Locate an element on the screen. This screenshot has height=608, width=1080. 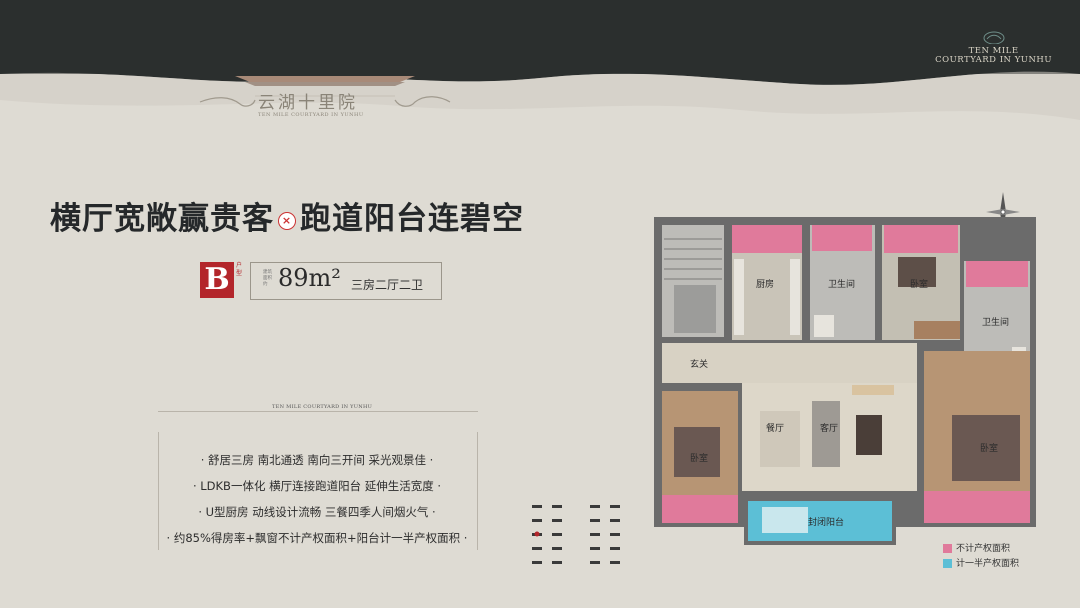
room-label-kitchen: 厨房 is located at coordinates (765, 284).